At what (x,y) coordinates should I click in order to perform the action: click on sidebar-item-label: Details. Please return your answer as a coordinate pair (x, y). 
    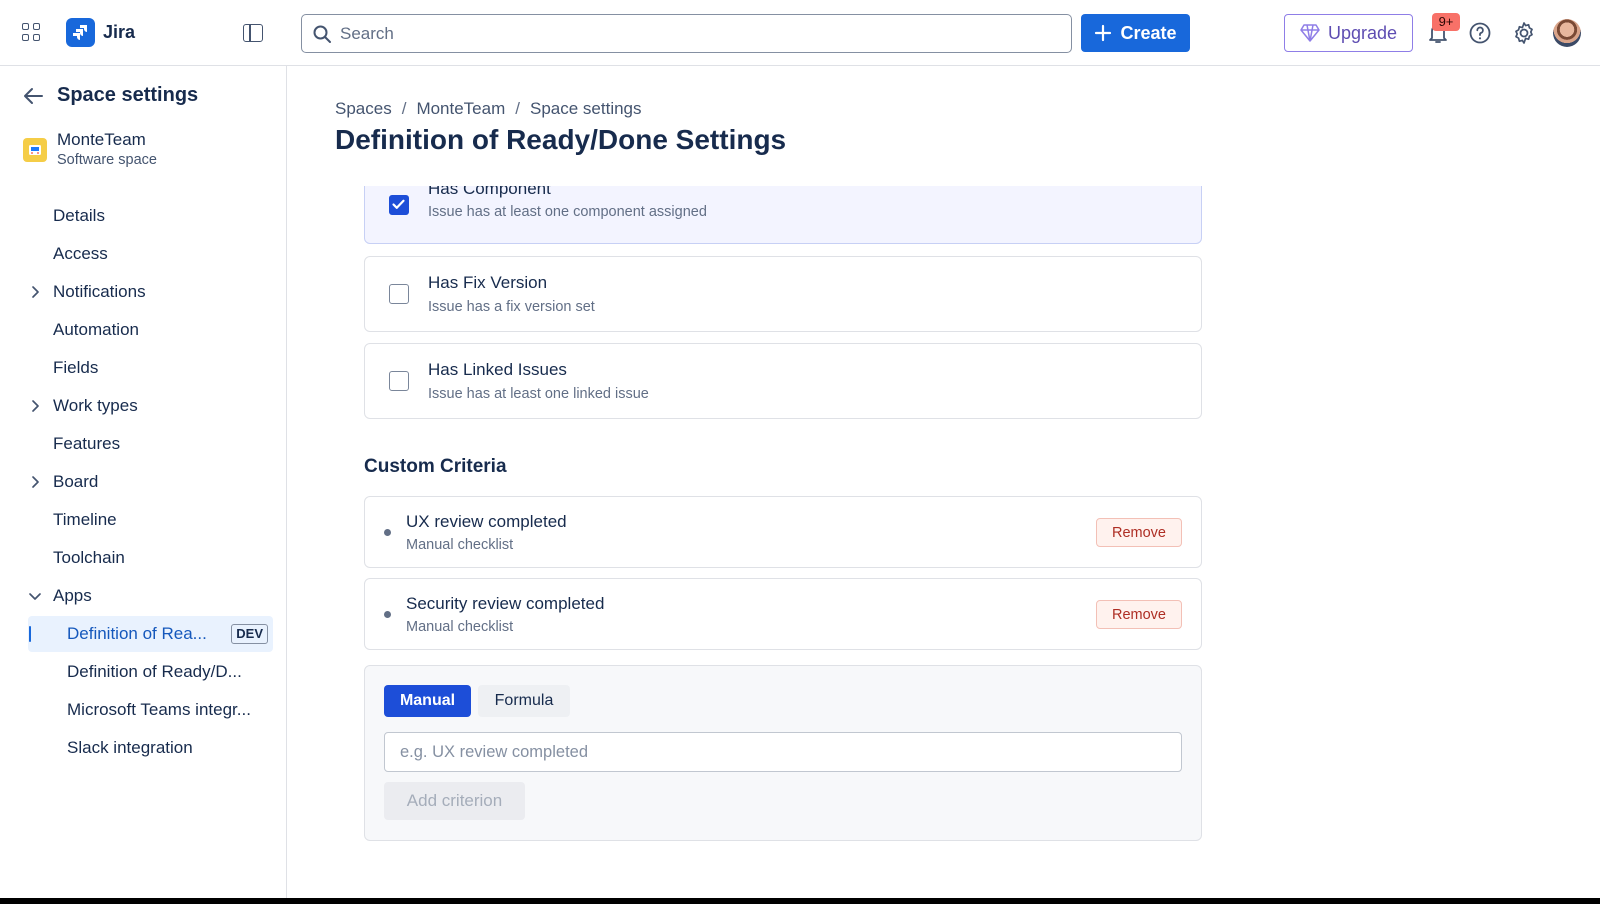
    Looking at the image, I should click on (79, 215).